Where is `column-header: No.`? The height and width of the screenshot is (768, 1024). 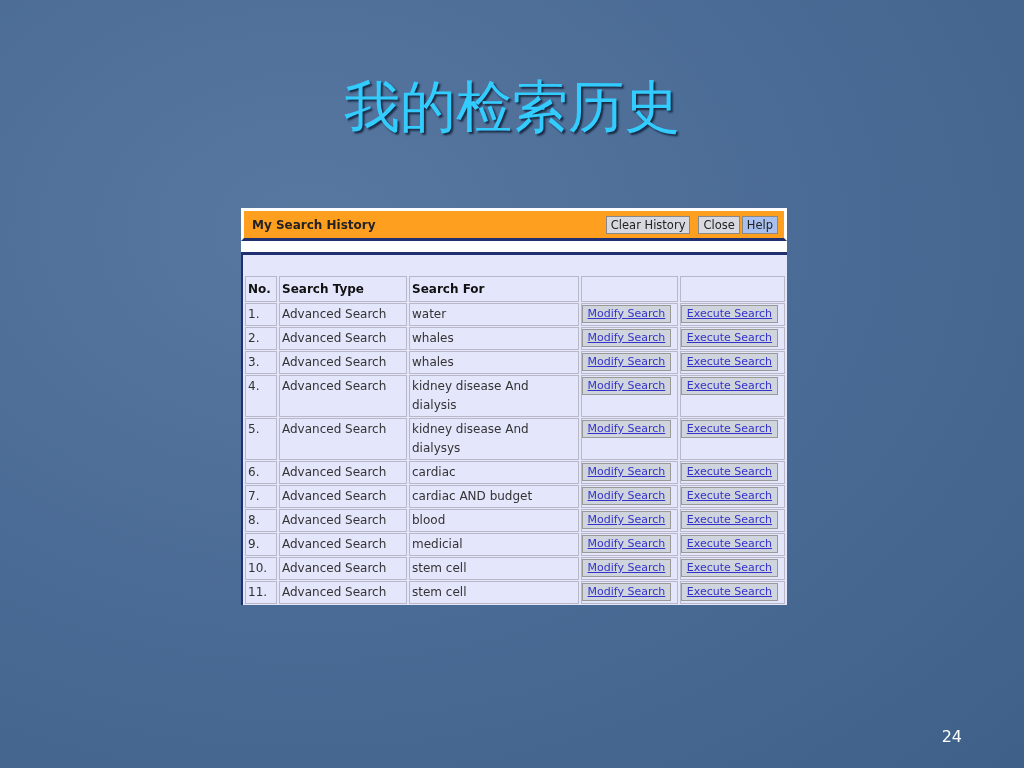
column-header: No. is located at coordinates (261, 289).